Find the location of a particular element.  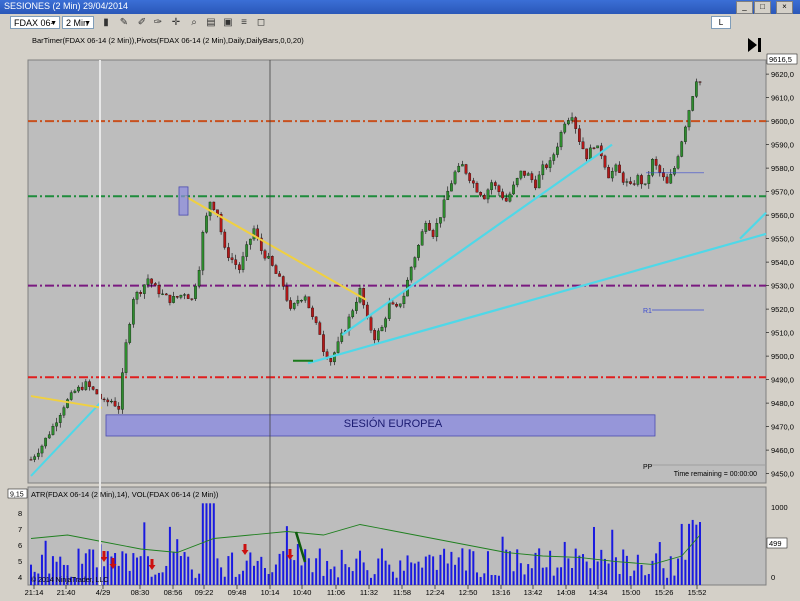

crosshair-icon: ✛ is located at coordinates (176, 22).